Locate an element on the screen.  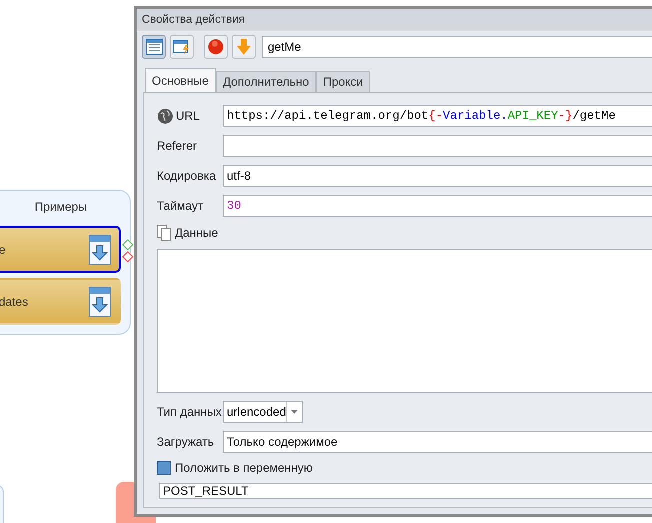
group-title: Примеры is located at coordinates (61, 207).